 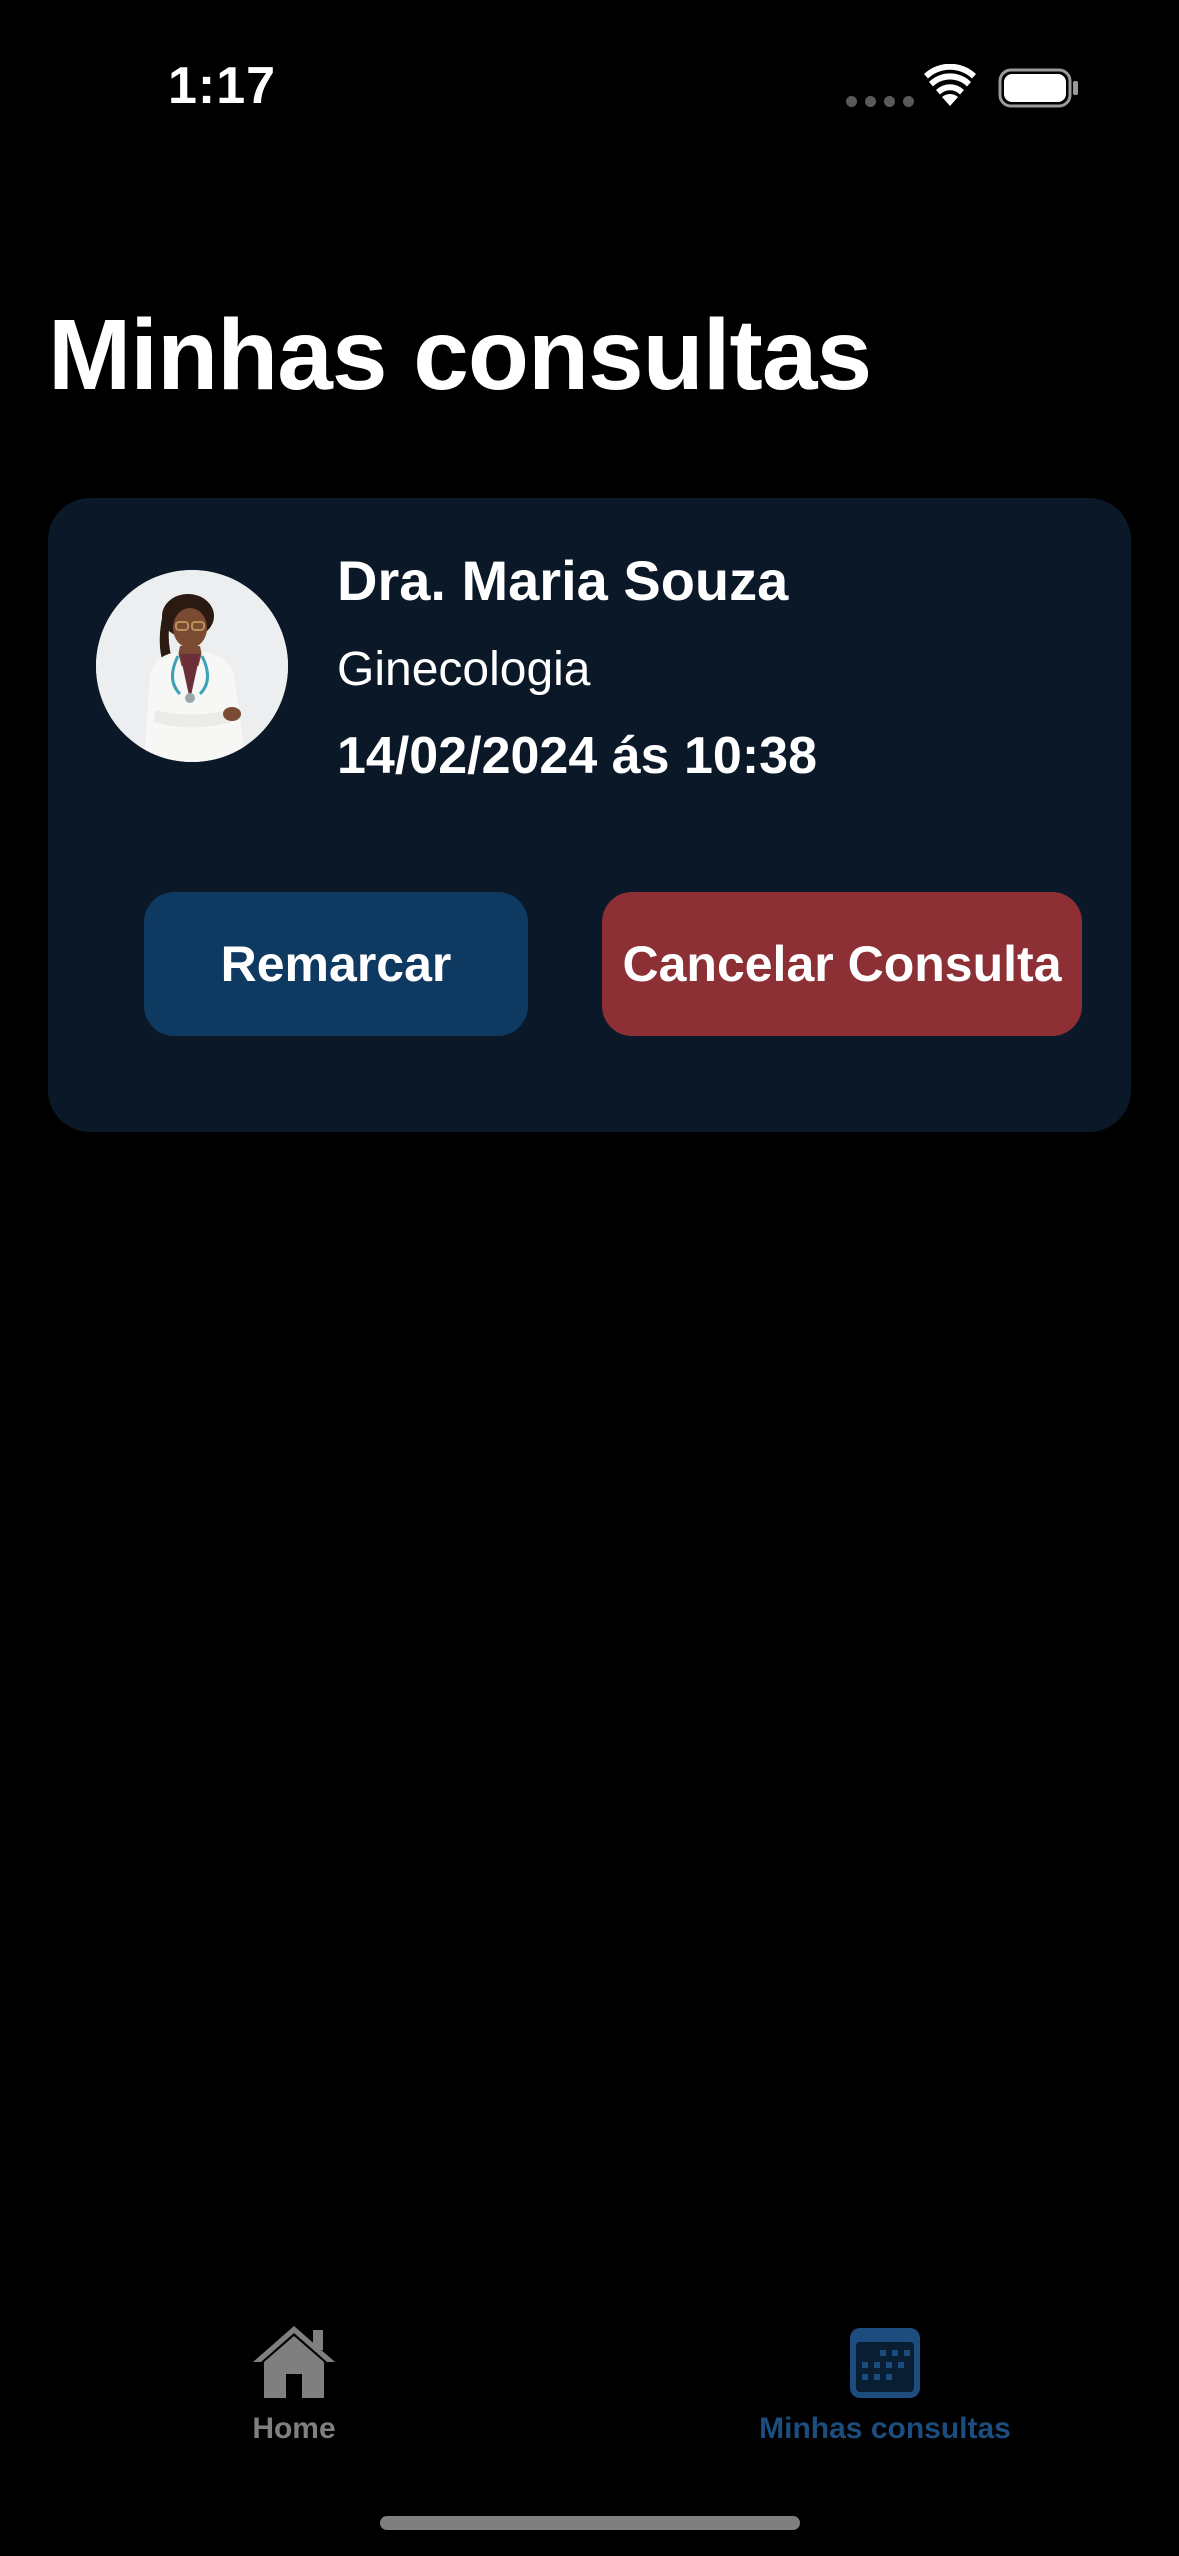 I want to click on tab-minhas-consultas: Minhas consultas, so click(x=885, y=2384).